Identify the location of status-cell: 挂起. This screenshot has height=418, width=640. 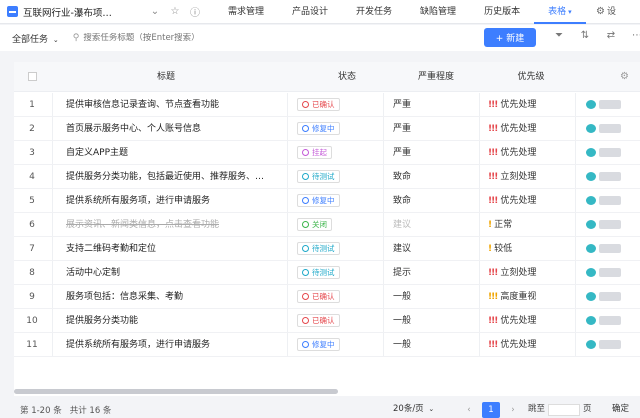
(340, 153).